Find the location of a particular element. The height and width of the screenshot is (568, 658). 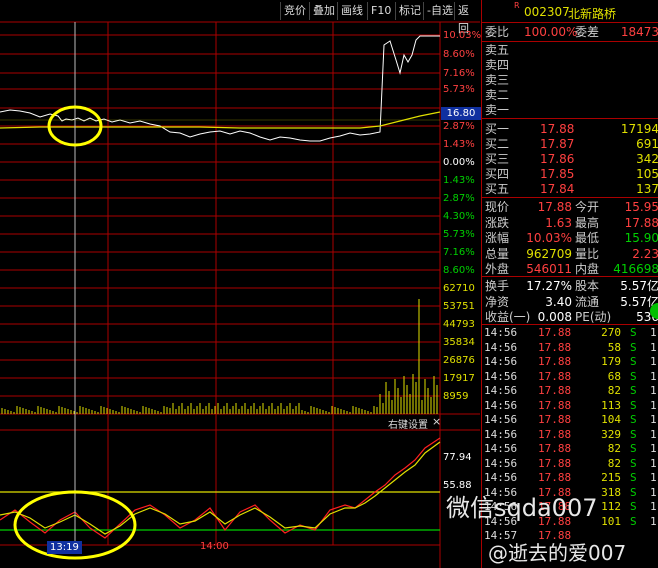

buy-label: 买五 is located at coordinates (497, 189).